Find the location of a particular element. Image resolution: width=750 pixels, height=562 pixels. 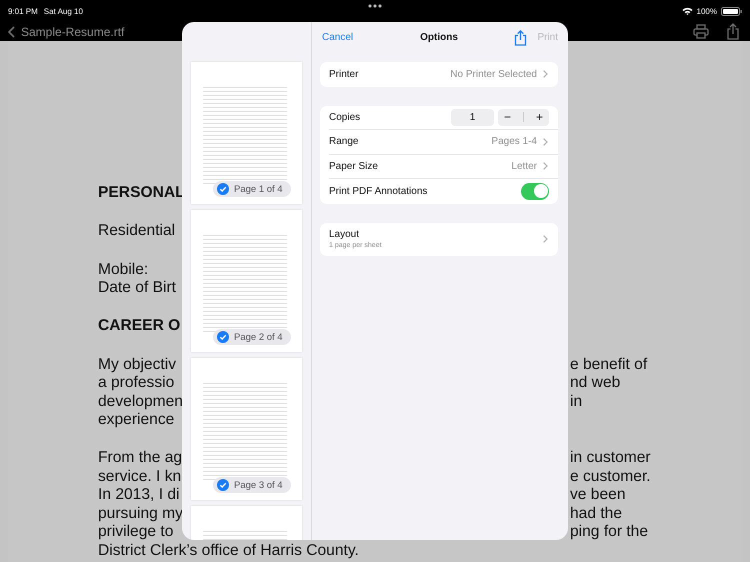

document-text-line: District Clerk’s office of Harris County. is located at coordinates (228, 550).